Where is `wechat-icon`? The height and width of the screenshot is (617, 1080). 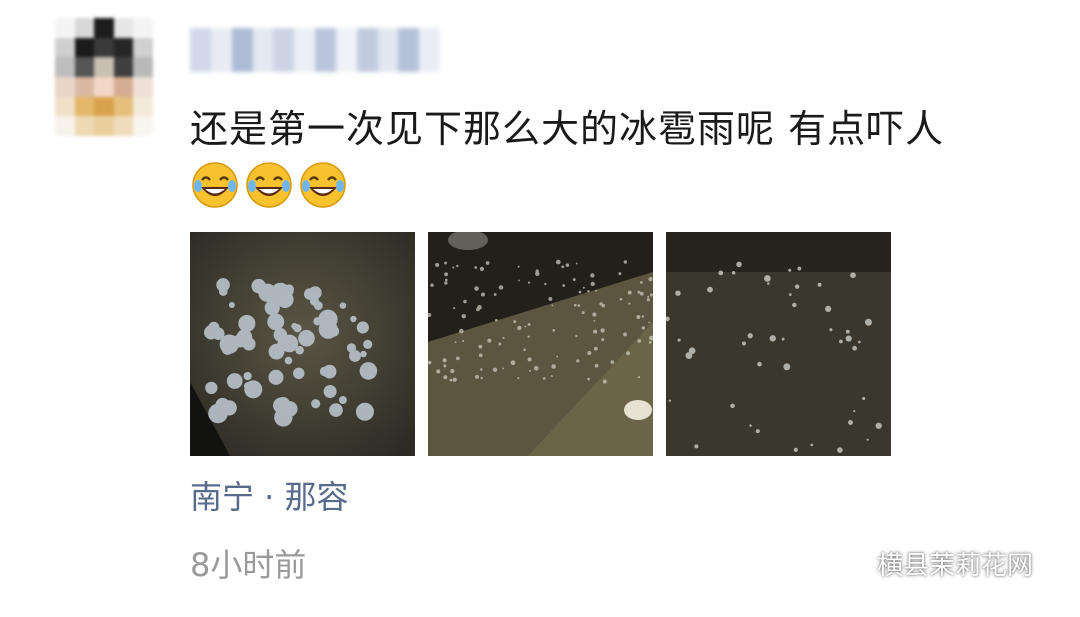
wechat-icon is located at coordinates (852, 563).